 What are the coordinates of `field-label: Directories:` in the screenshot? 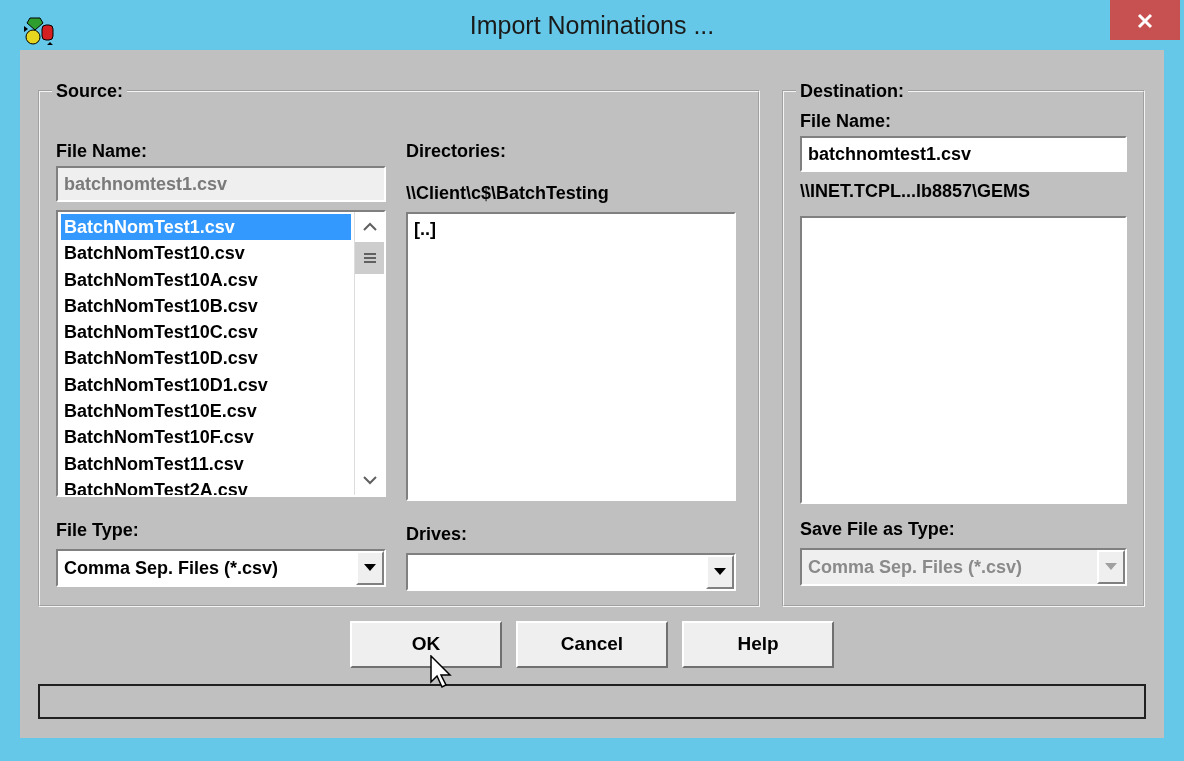 It's located at (457, 151).